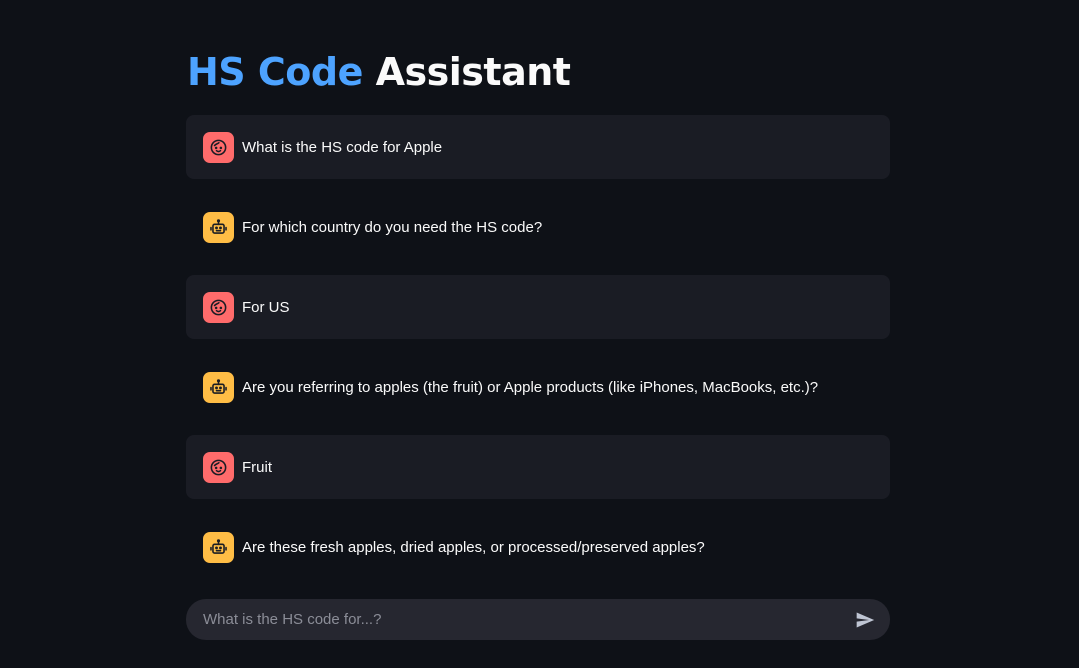  I want to click on chat-message-user: What is the HS code for Apple, so click(538, 147).